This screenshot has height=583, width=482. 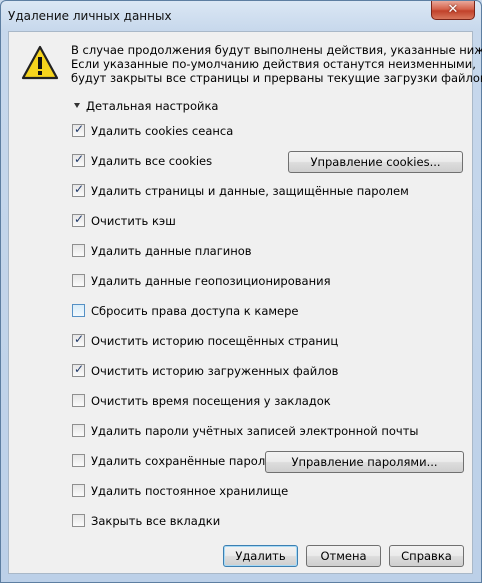 What do you see at coordinates (162, 131) in the screenshot?
I see `option-label: Удалить cookies сеанса` at bounding box center [162, 131].